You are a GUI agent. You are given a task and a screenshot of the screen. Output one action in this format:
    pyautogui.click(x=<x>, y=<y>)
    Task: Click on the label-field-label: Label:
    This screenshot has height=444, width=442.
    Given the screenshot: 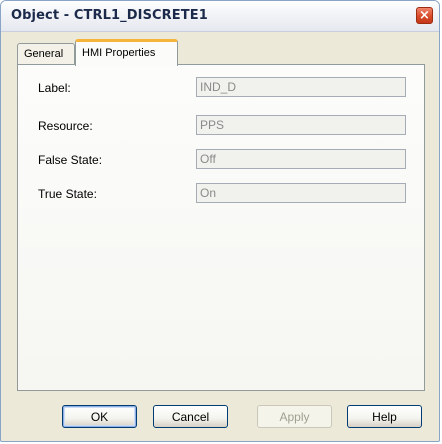 What is the action you would take?
    pyautogui.click(x=54, y=88)
    